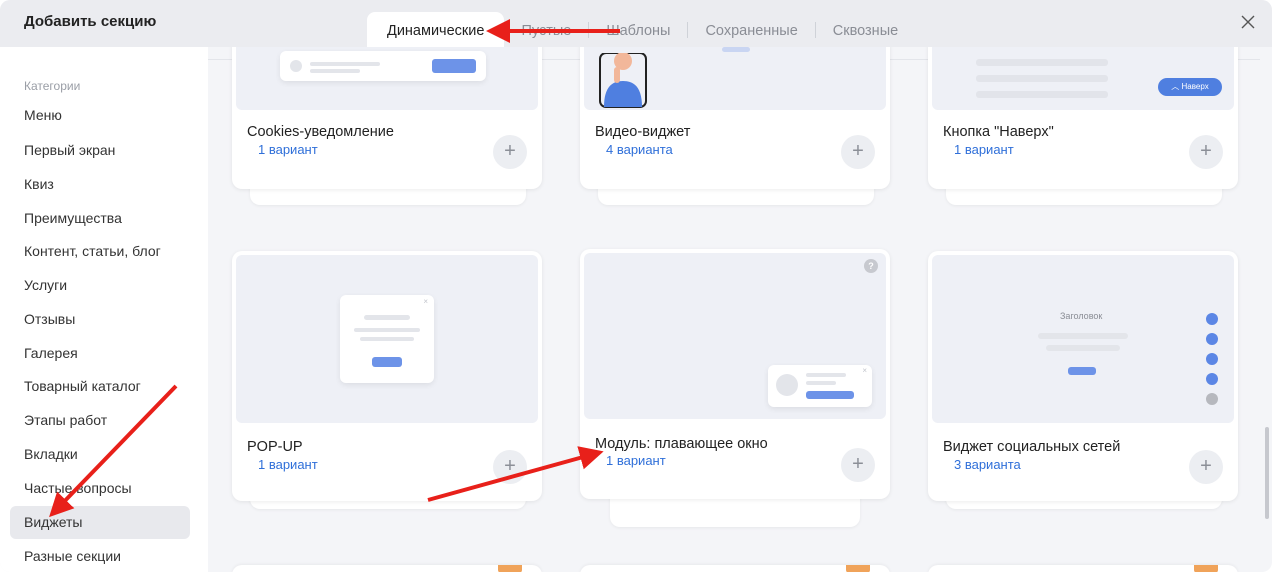 The width and height of the screenshot is (1272, 572). I want to click on card-variants-link: 3 варианта, so click(987, 464).